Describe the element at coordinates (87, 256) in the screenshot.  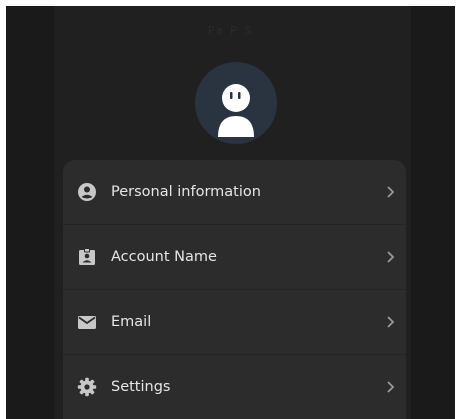
I see `badge-icon` at that location.